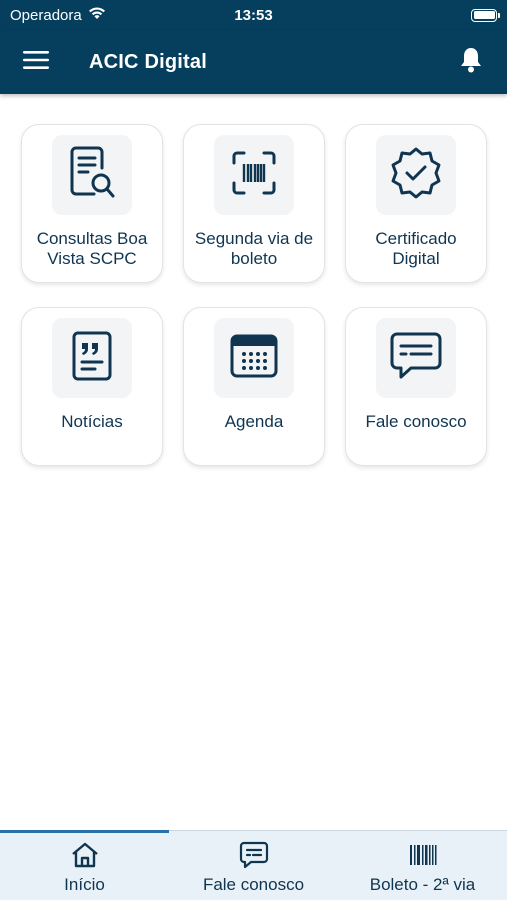 This screenshot has height=900, width=507. I want to click on bell-icon, so click(471, 62).